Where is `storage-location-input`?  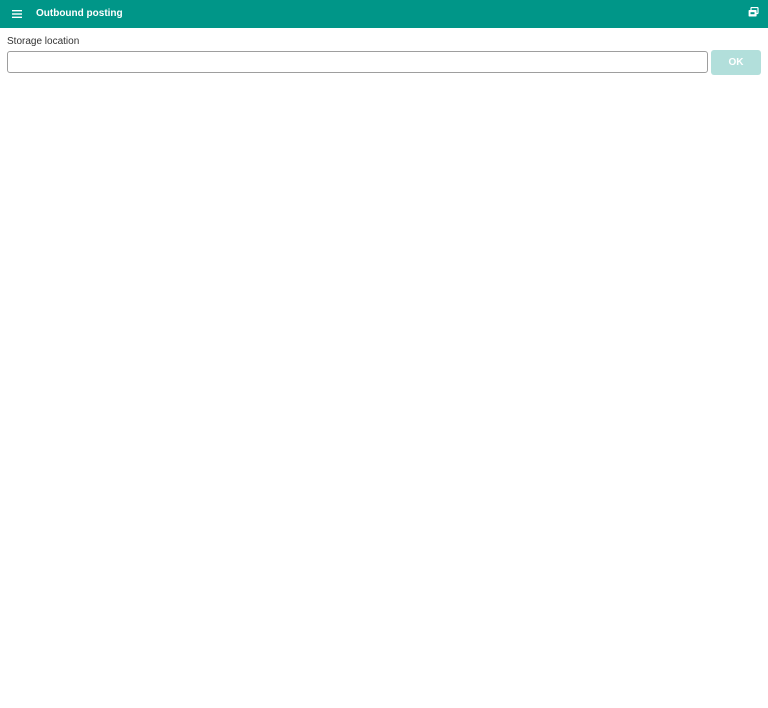 storage-location-input is located at coordinates (357, 62).